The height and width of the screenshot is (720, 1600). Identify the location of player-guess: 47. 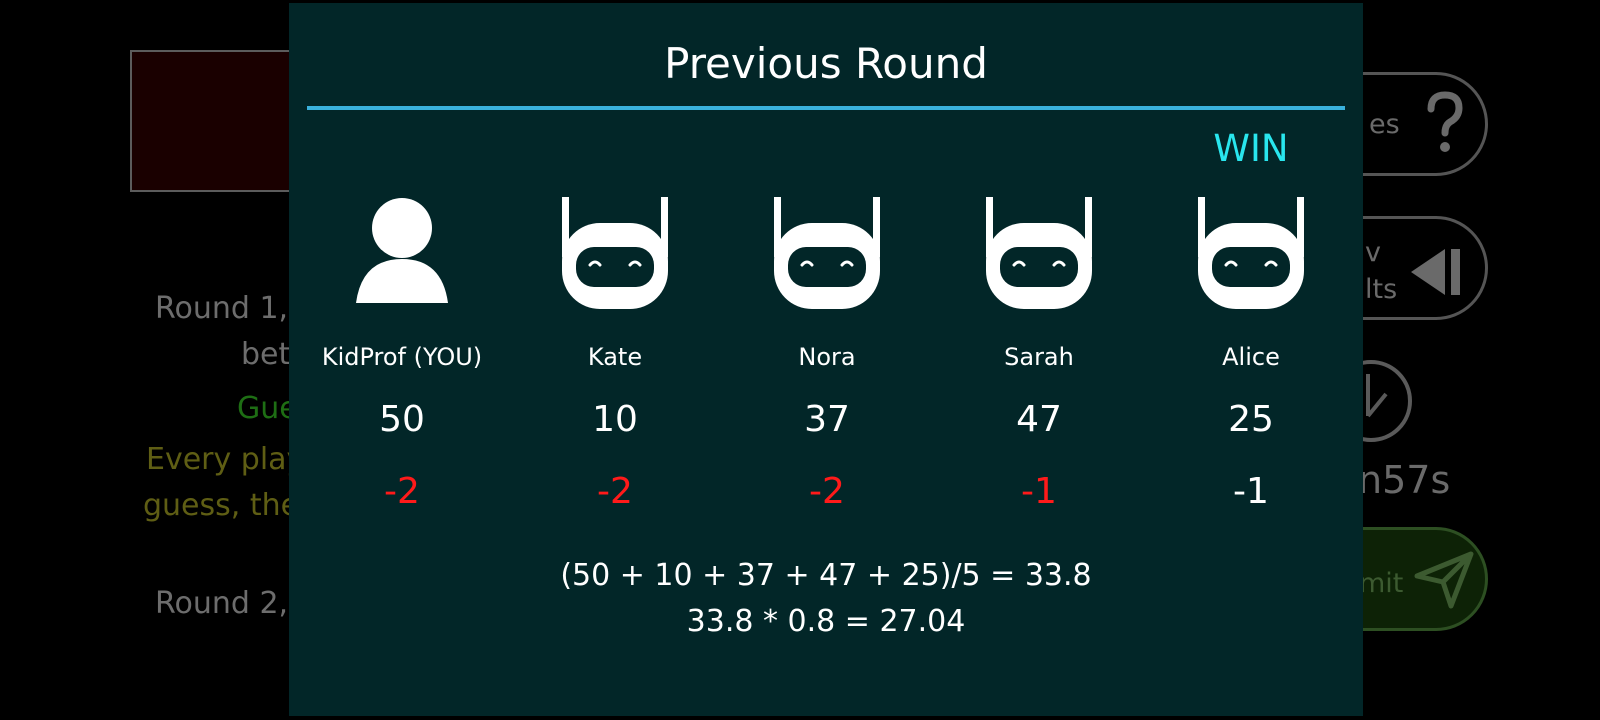
(1039, 419).